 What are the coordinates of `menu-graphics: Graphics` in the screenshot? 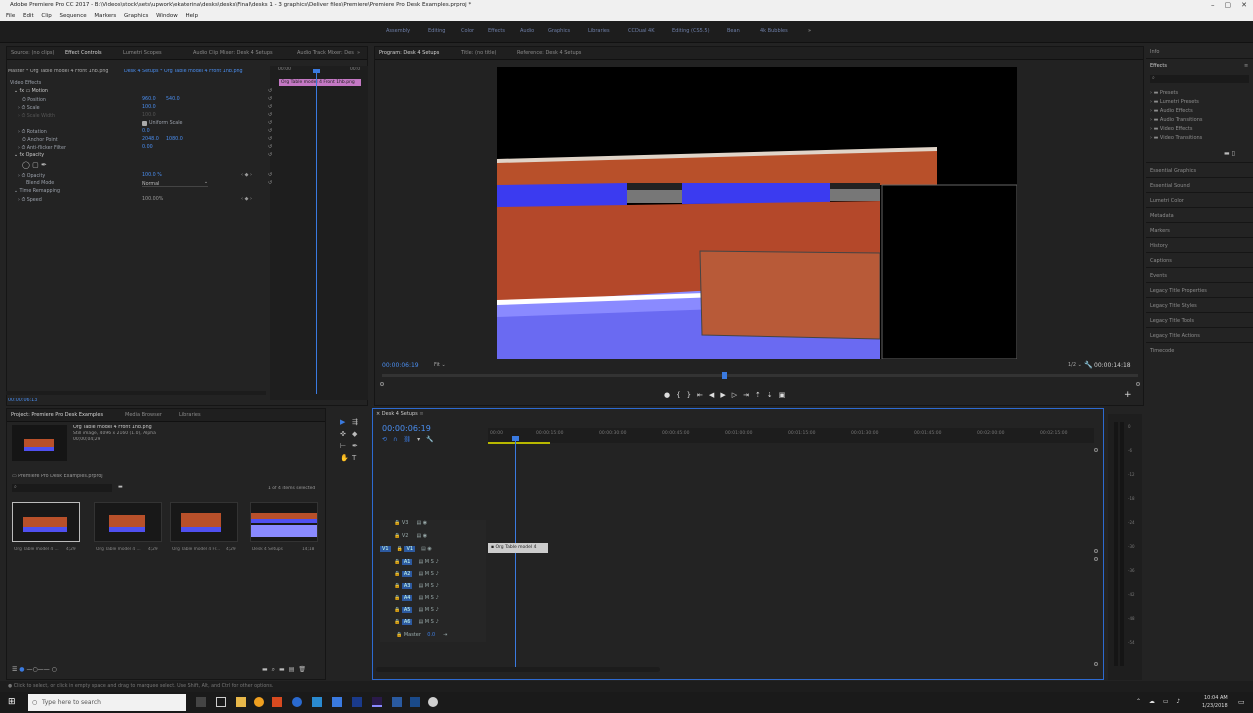 It's located at (136, 16).